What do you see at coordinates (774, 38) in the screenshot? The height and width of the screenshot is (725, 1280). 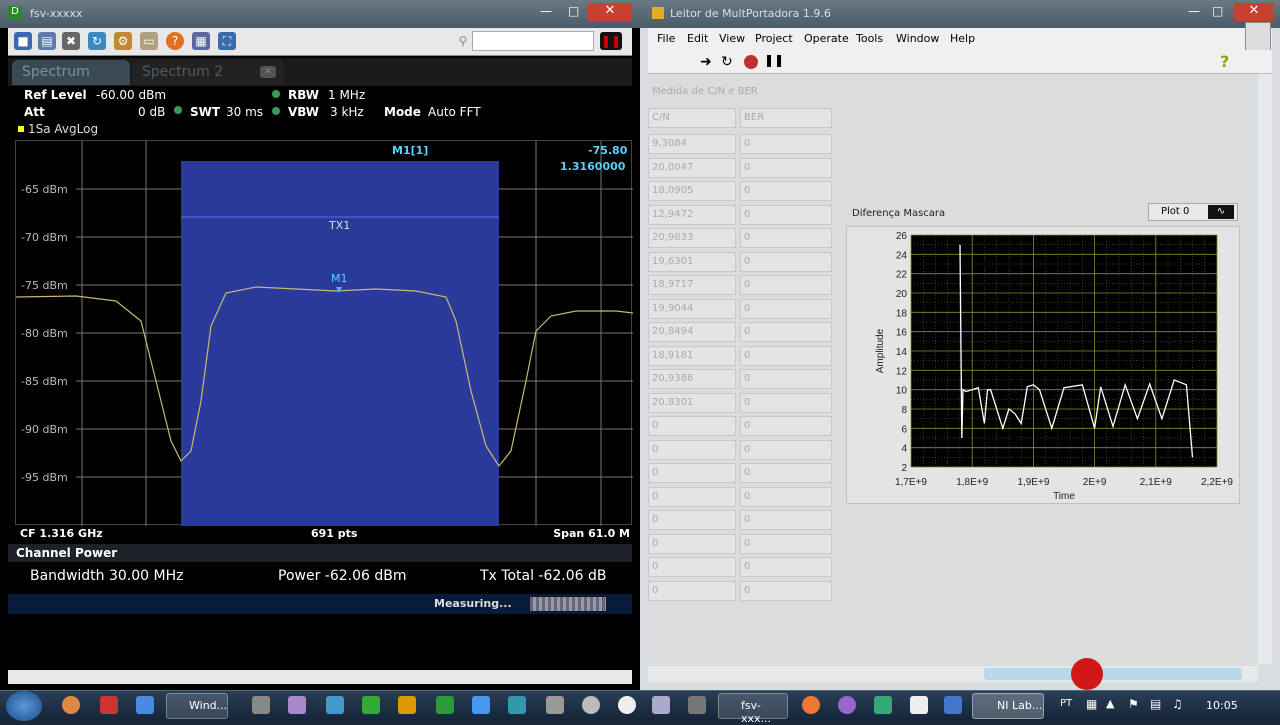 I see `menu-project: Project` at bounding box center [774, 38].